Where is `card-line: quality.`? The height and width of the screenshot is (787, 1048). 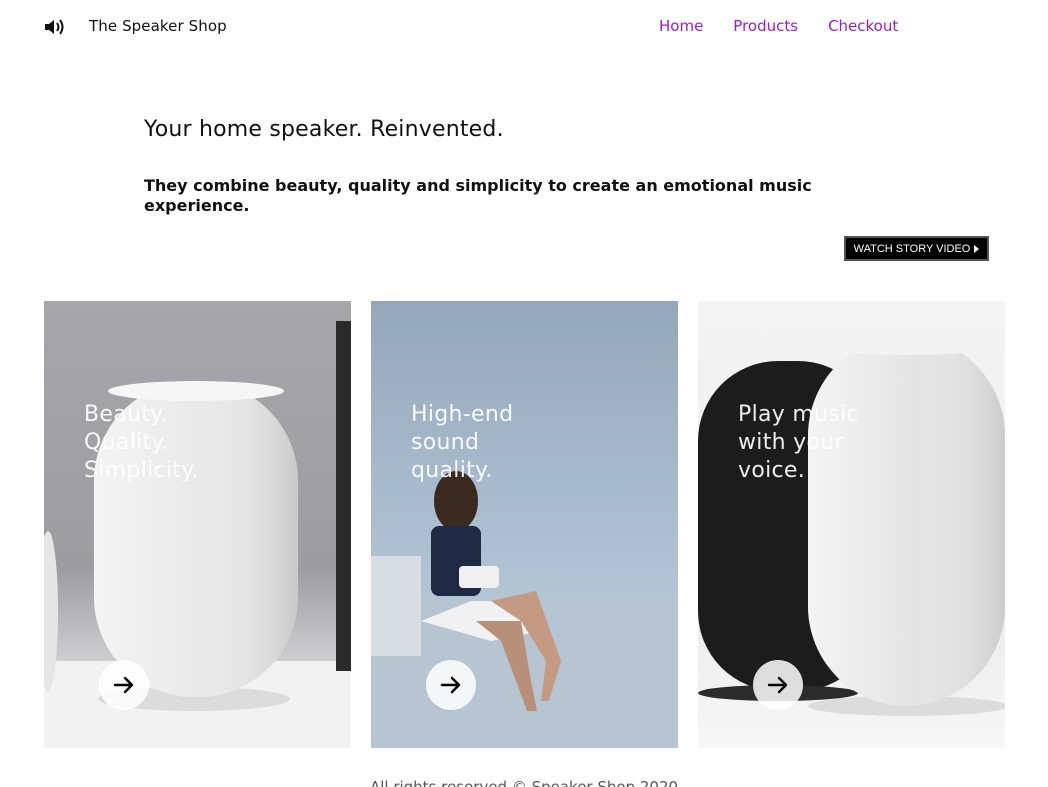 card-line: quality. is located at coordinates (452, 470).